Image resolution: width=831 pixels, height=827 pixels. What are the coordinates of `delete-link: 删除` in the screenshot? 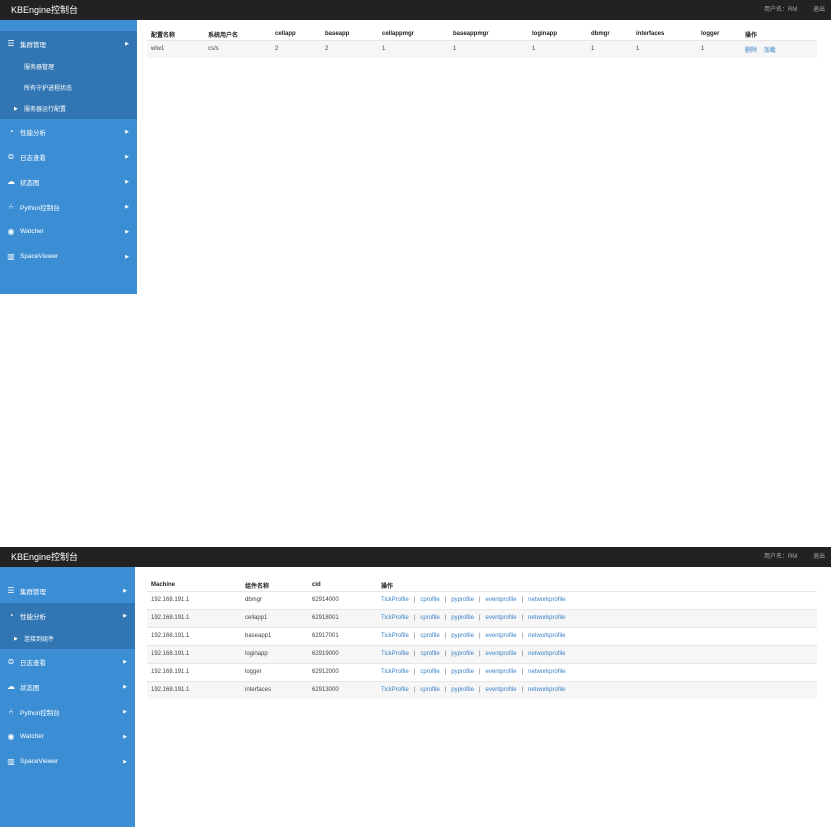 It's located at (751, 51).